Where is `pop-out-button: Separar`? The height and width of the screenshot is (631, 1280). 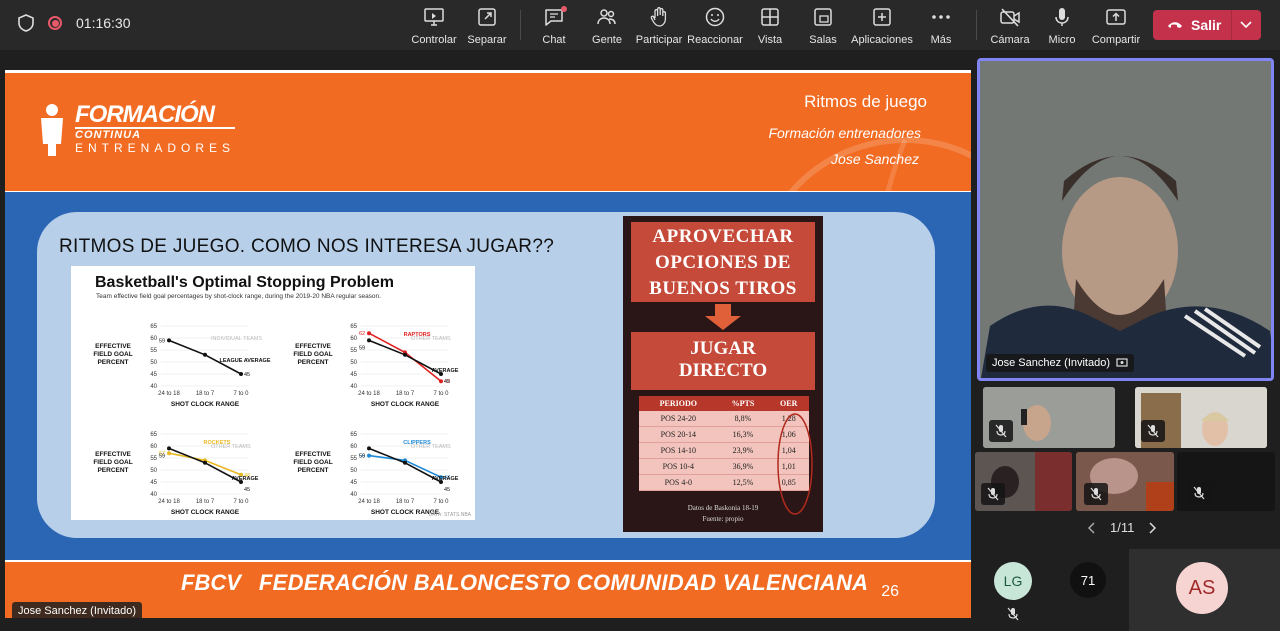 pop-out-button: Separar is located at coordinates (487, 26).